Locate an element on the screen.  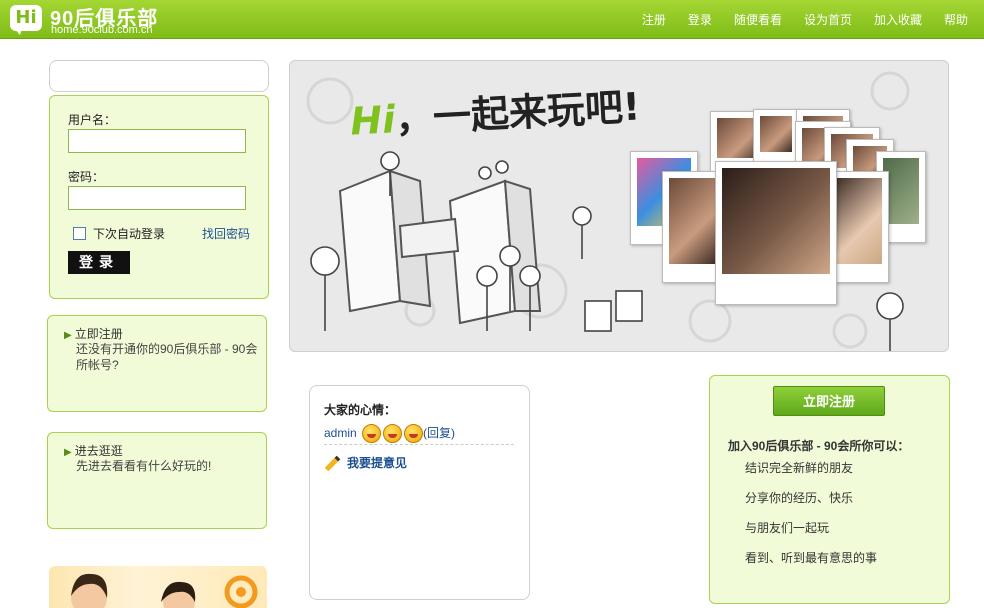
logo-bubble-tail is located at coordinates (18, 31).